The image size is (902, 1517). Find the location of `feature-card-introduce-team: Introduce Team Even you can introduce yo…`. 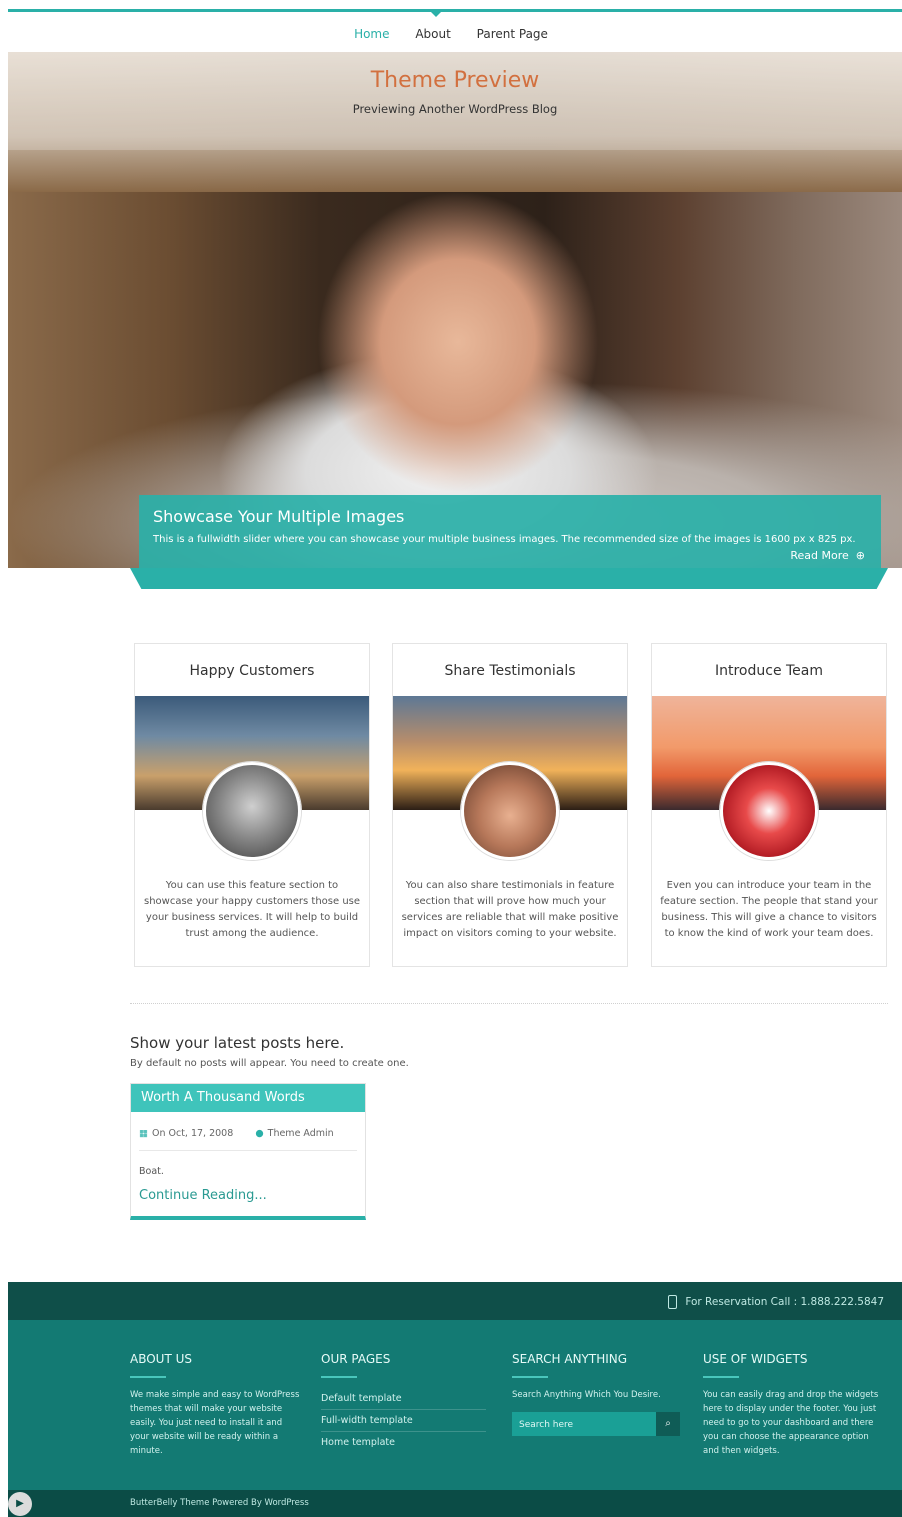

feature-card-introduce-team: Introduce Team Even you can introduce yo… is located at coordinates (769, 805).